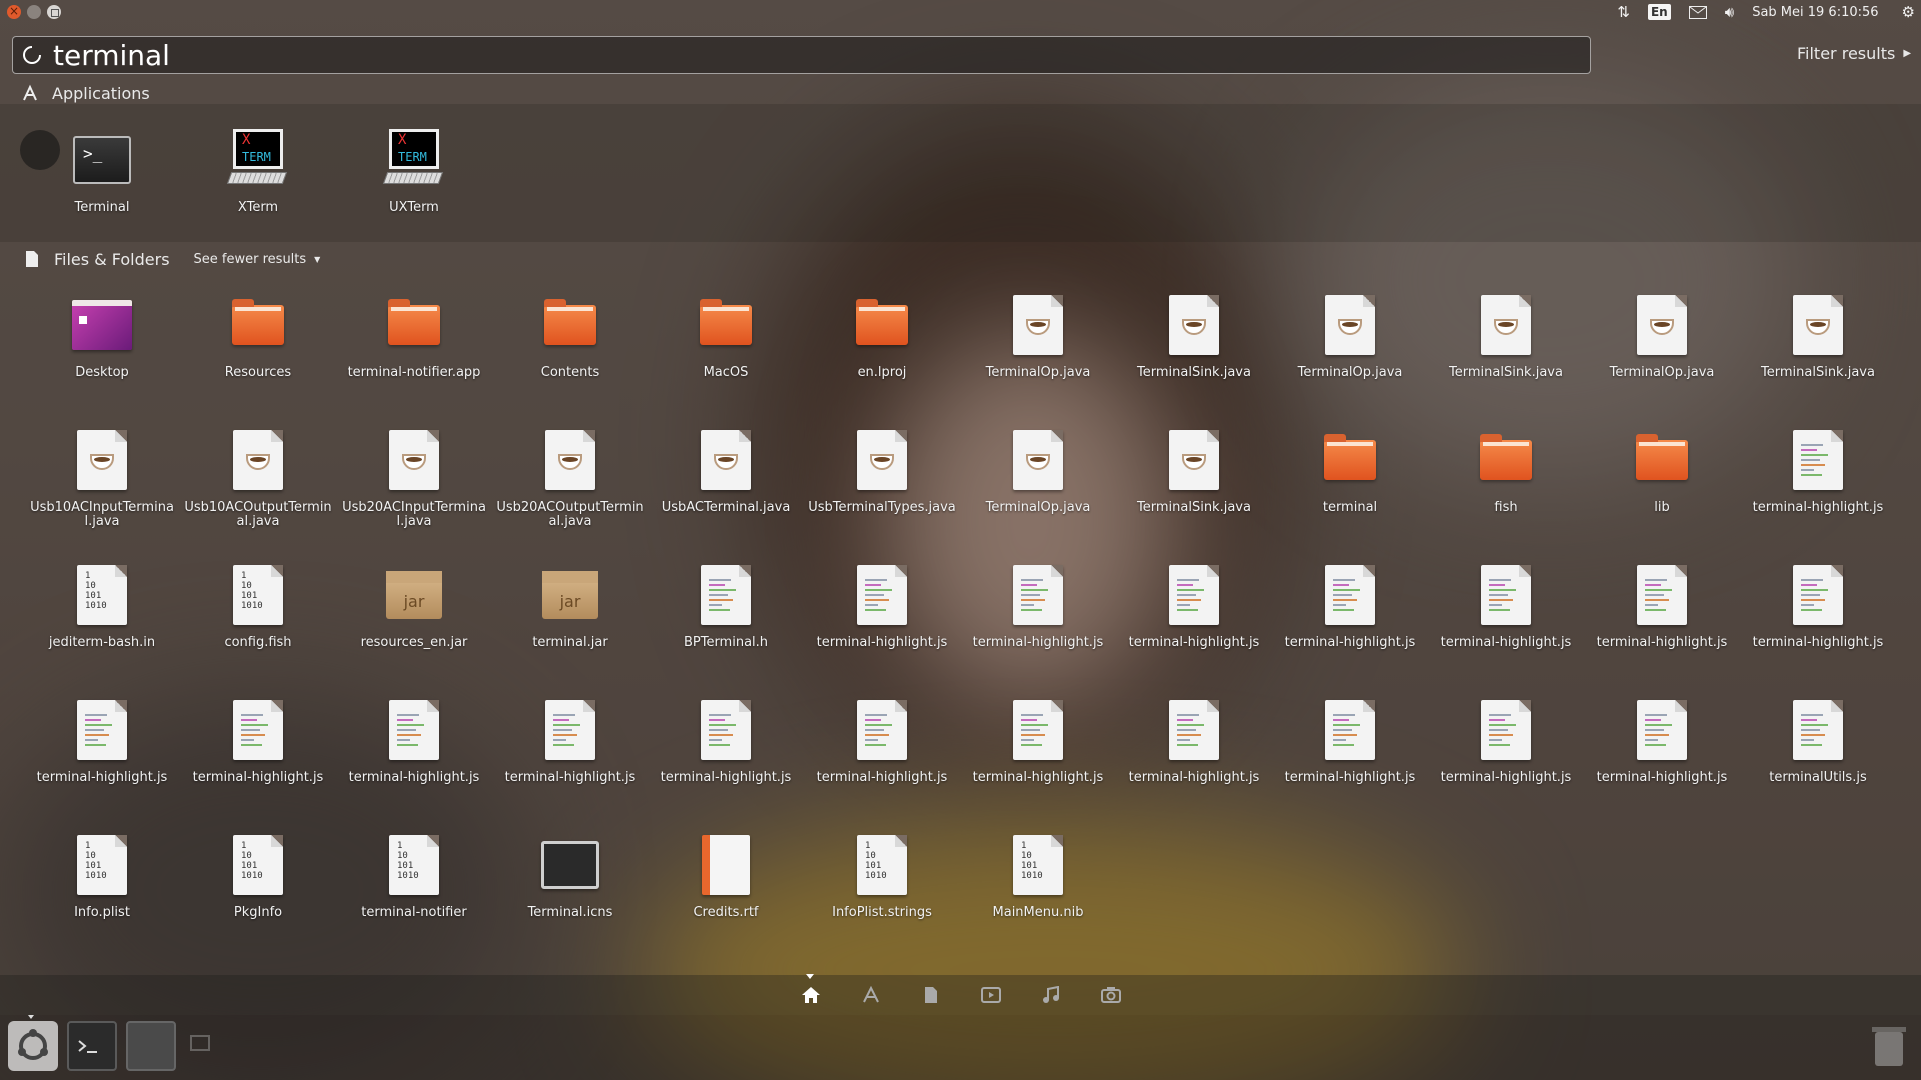 The height and width of the screenshot is (1080, 1921). What do you see at coordinates (102, 350) in the screenshot?
I see `file-result: Desktop` at bounding box center [102, 350].